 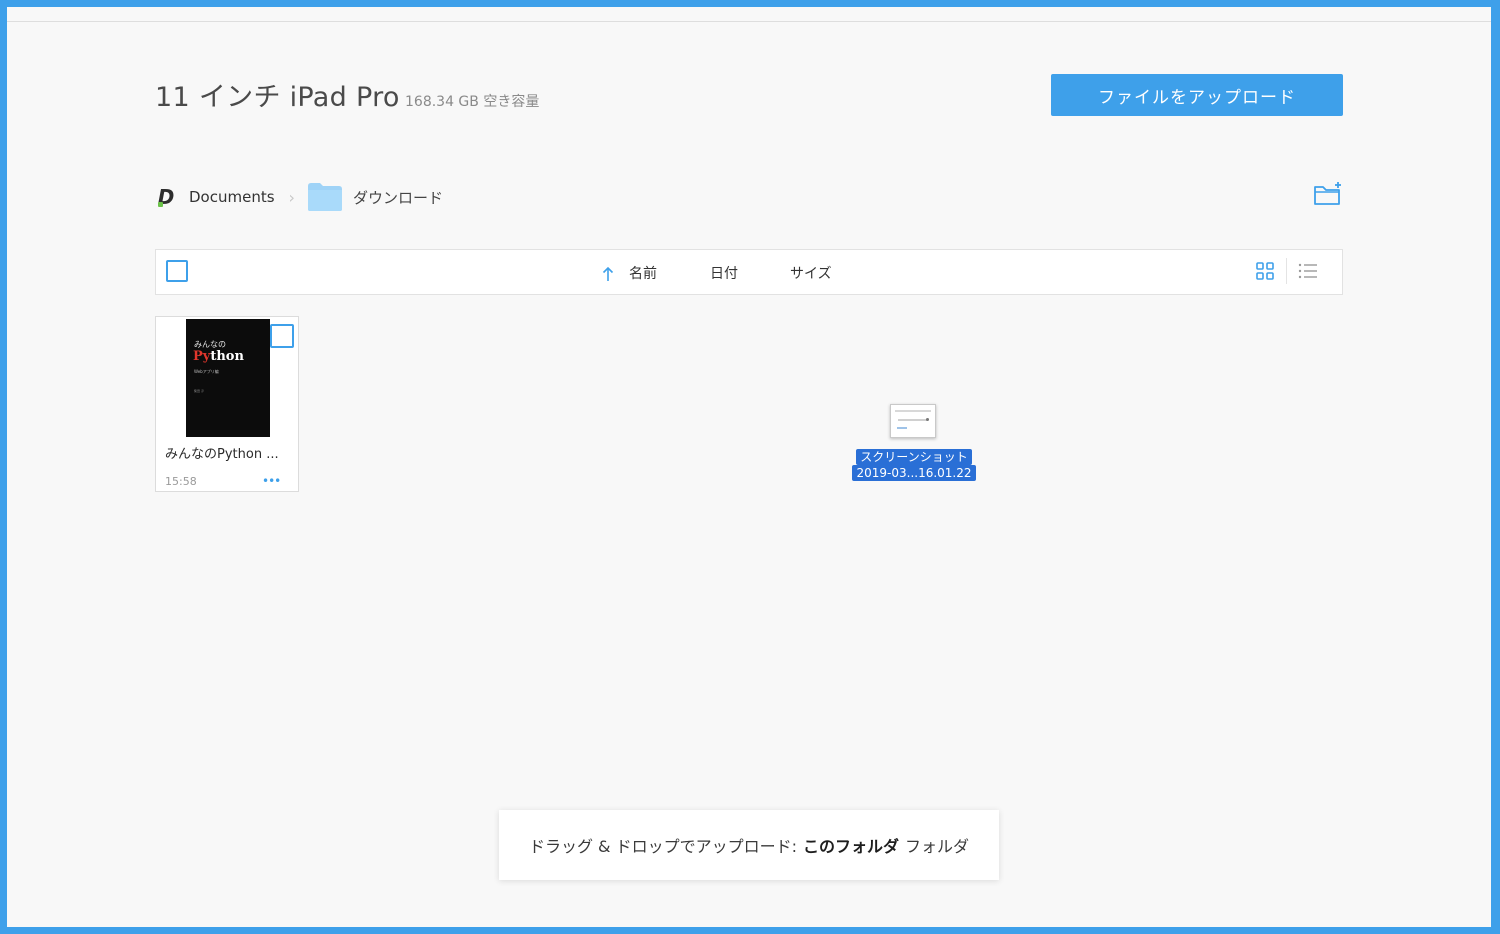 I want to click on file-select-checkbox, so click(x=282, y=336).